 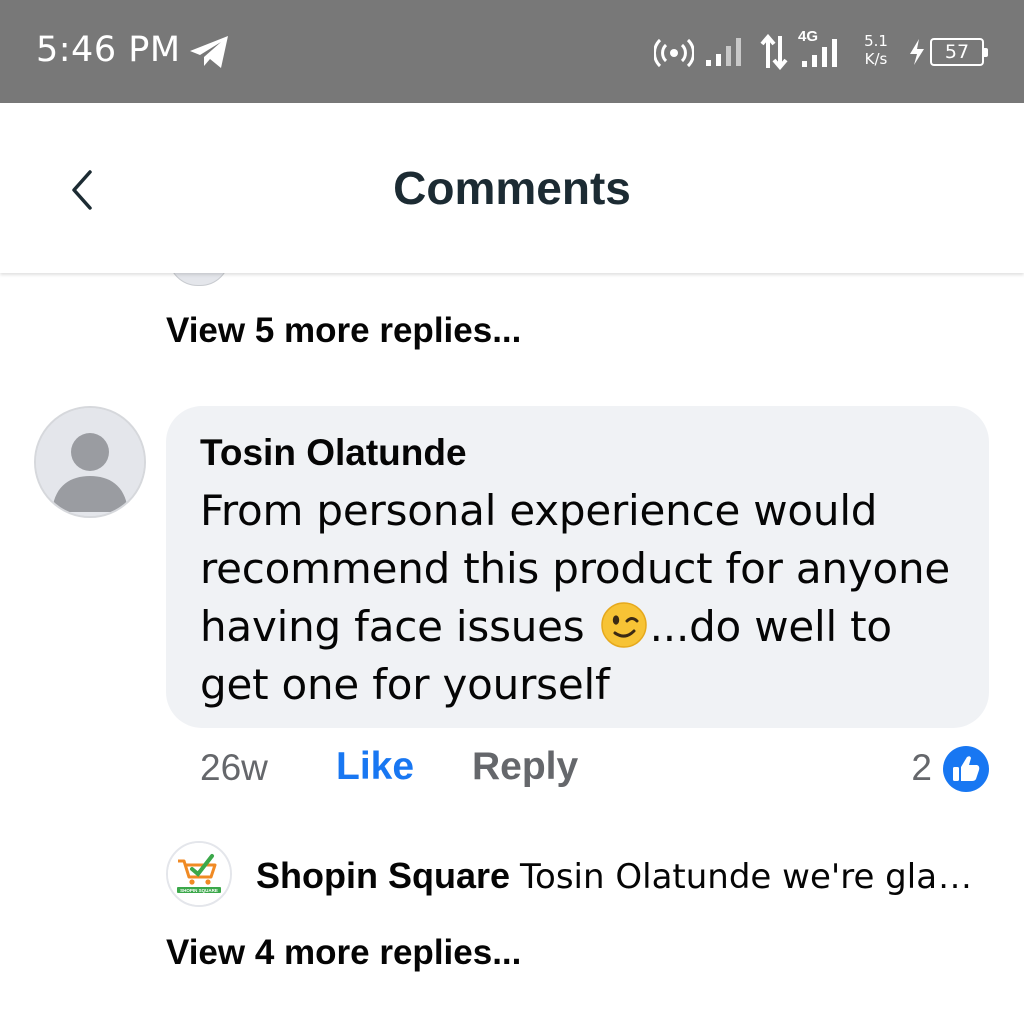 What do you see at coordinates (674, 53) in the screenshot?
I see `hotspot-icon` at bounding box center [674, 53].